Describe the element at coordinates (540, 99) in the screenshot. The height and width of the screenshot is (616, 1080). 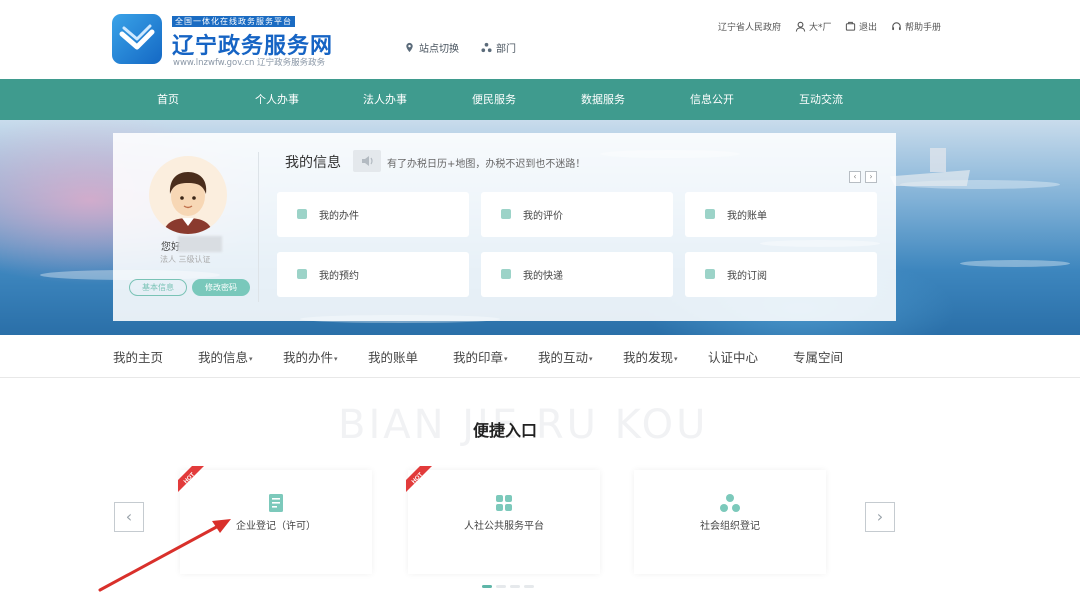
I see `main-nav: 首页 个人办事 法人办事 便民服务 数据服务 信息公开 互动交流` at that location.